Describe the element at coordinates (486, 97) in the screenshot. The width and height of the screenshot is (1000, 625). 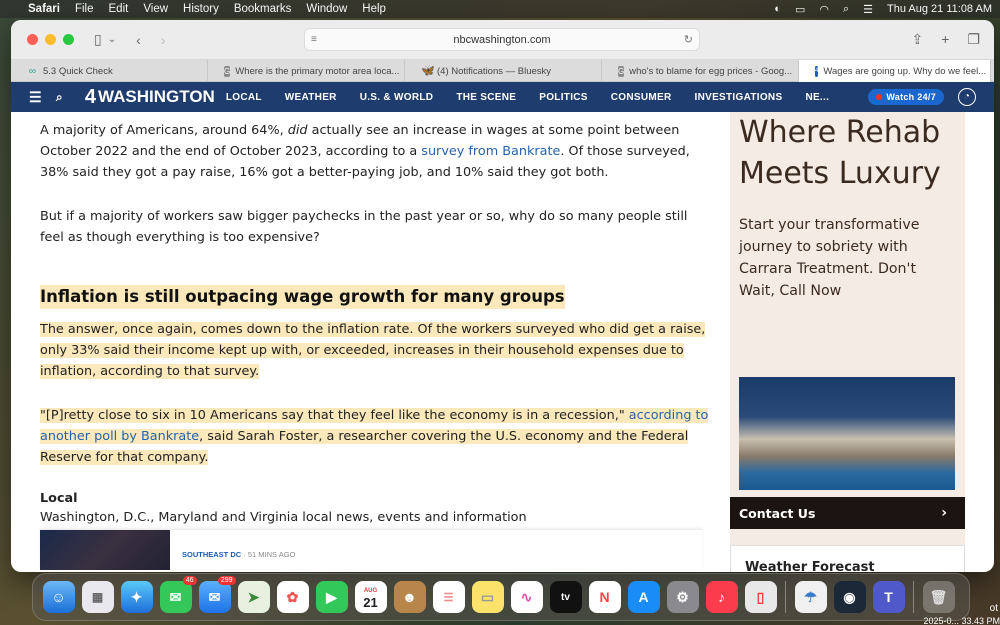
I see `nav-the-scene: THE SCENE` at that location.